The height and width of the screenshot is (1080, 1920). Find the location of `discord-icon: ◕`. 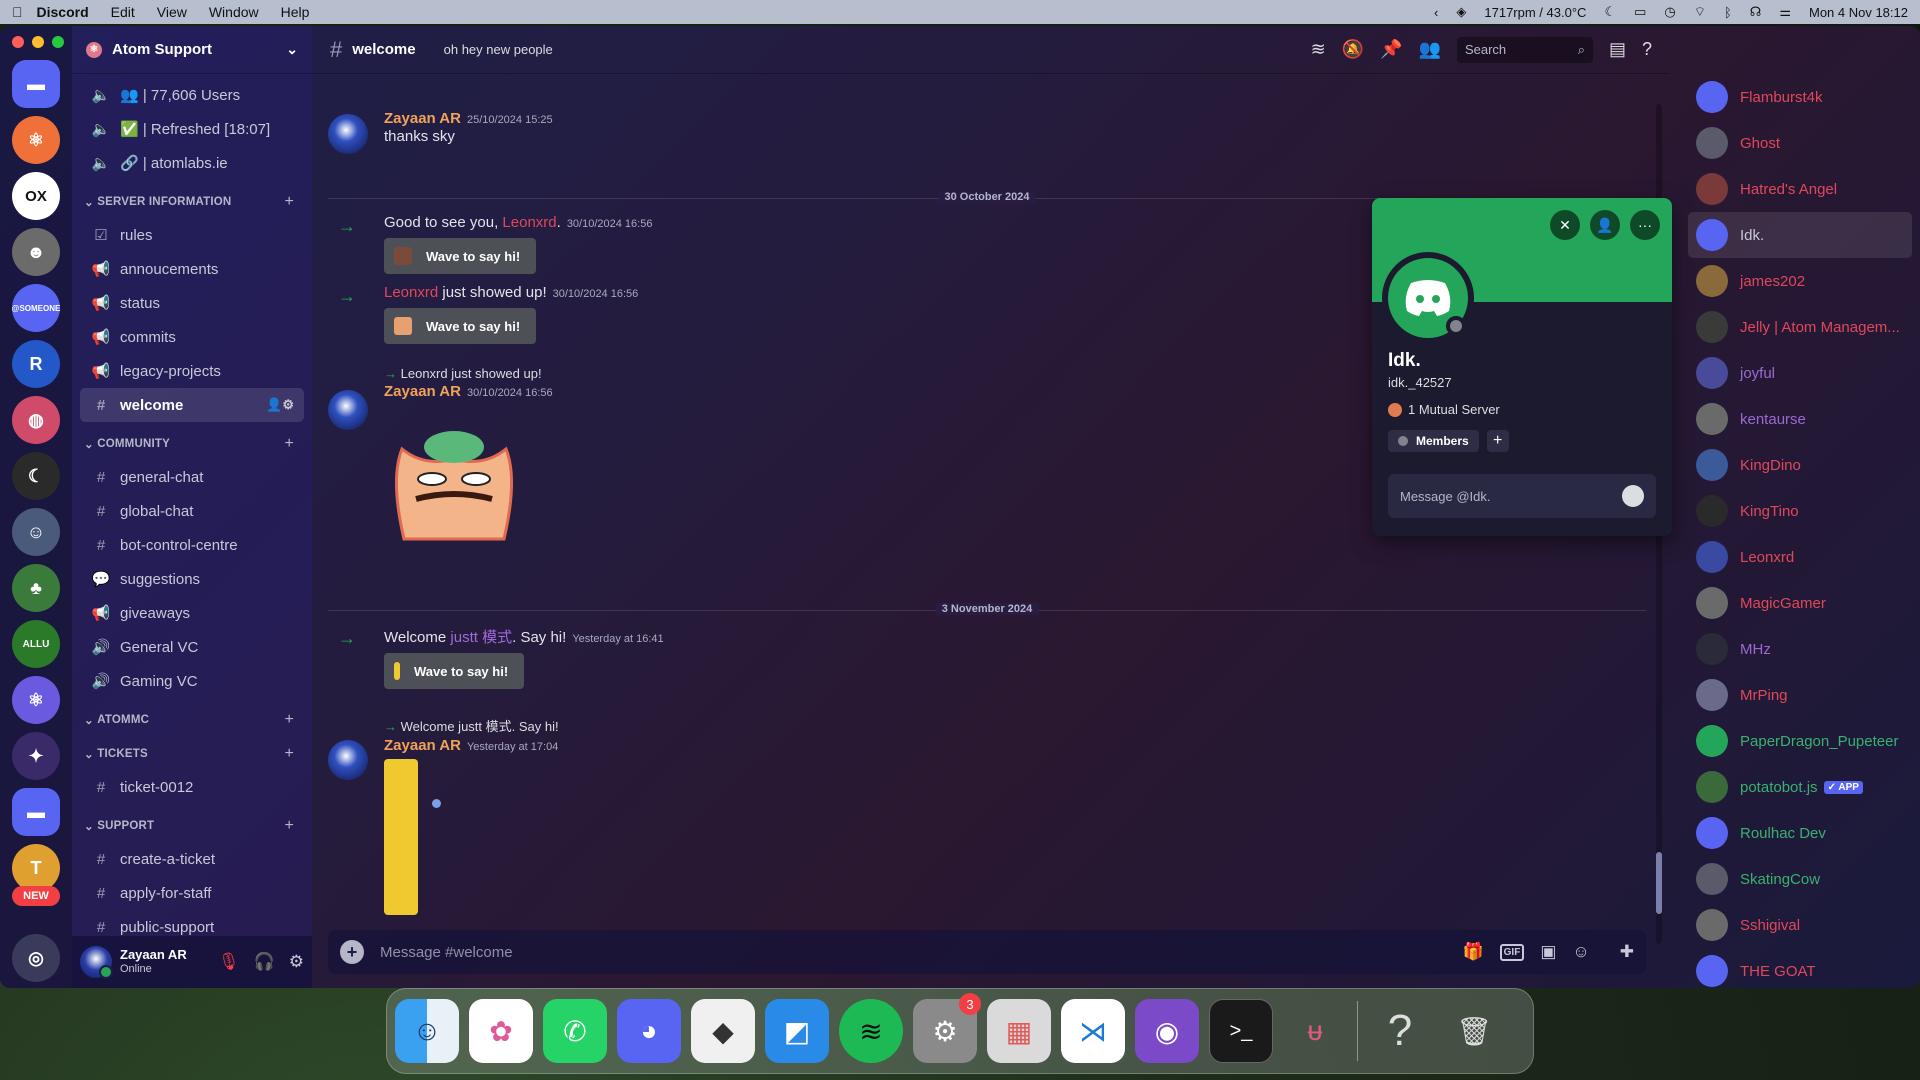

discord-icon: ◕ is located at coordinates (649, 1031).